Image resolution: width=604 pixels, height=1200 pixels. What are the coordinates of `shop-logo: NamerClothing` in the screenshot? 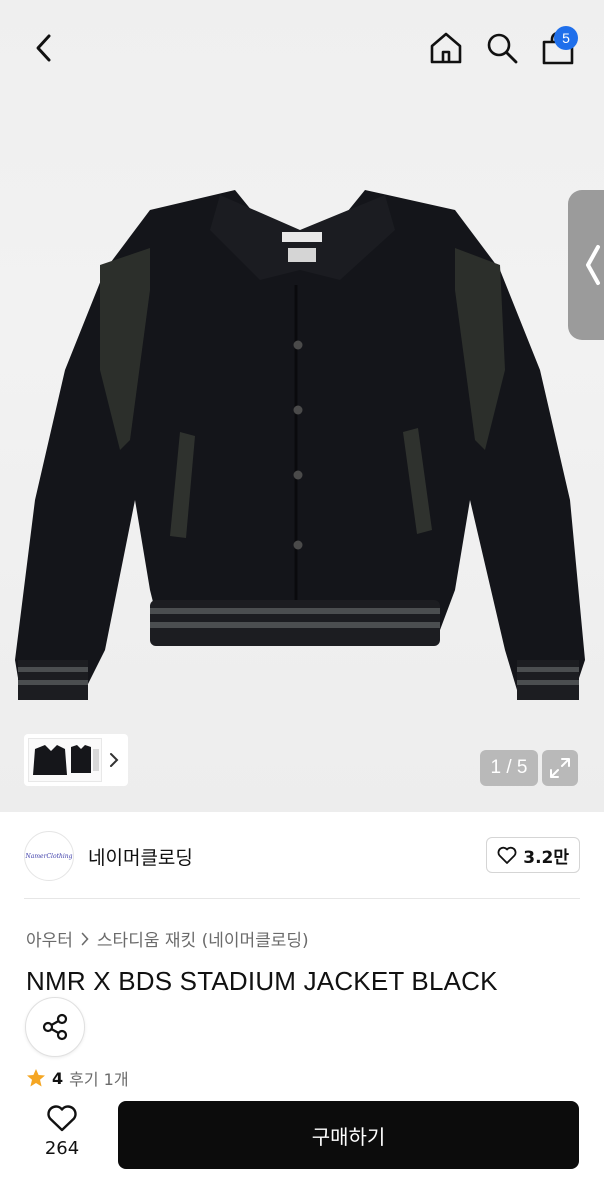 It's located at (49, 856).